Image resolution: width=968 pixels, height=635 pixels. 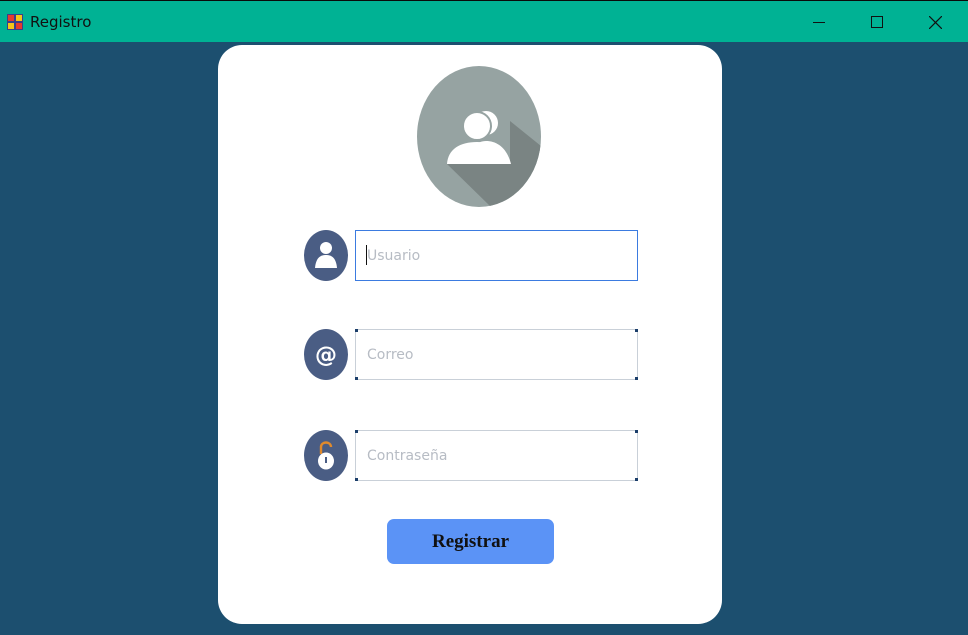 I want to click on minimize-icon, so click(x=819, y=22).